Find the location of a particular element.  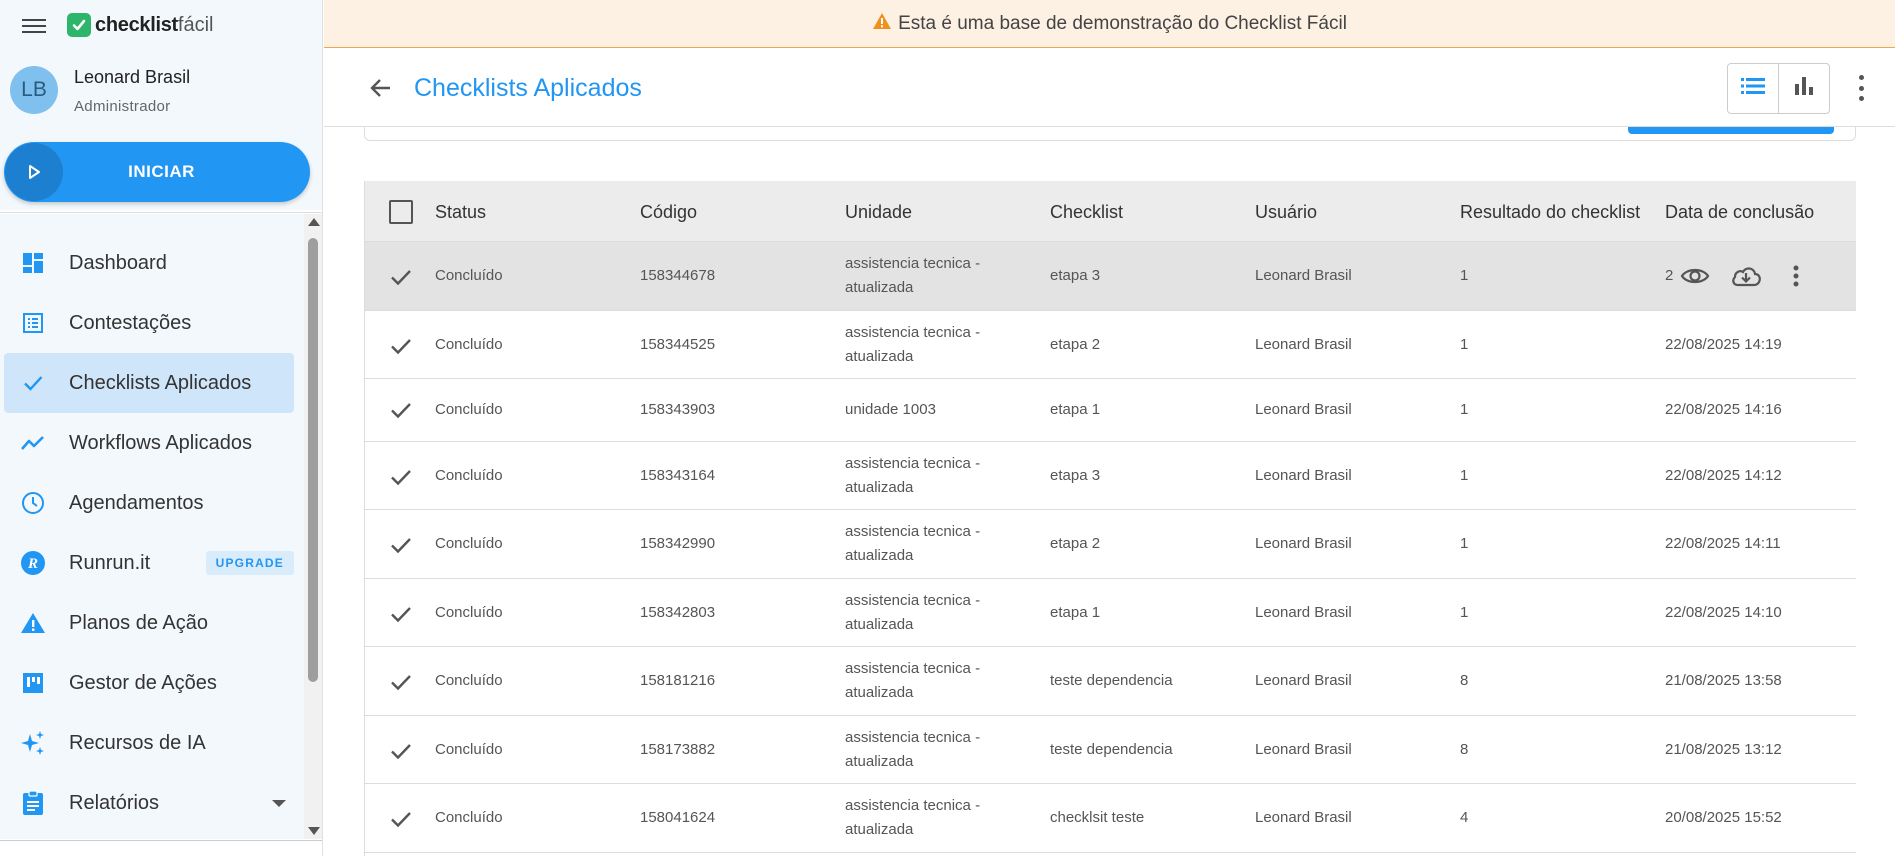

sidebar-item-dashboard: Dashboard is located at coordinates (149, 263).